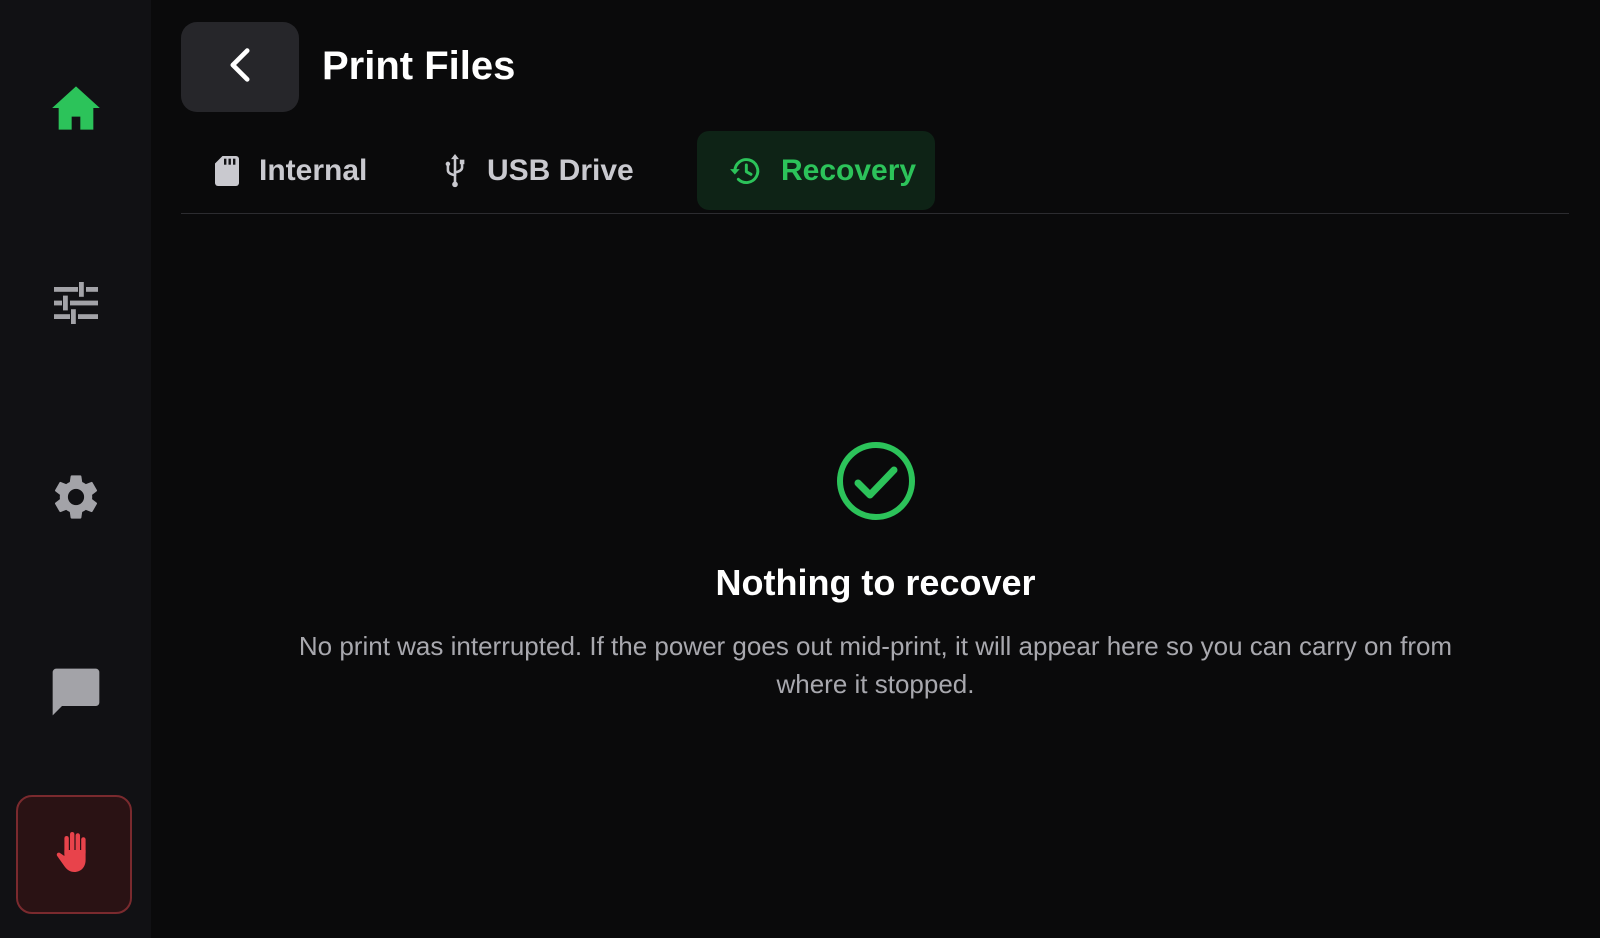 Image resolution: width=1600 pixels, height=938 pixels. I want to click on sidebar-item-home, so click(75, 108).